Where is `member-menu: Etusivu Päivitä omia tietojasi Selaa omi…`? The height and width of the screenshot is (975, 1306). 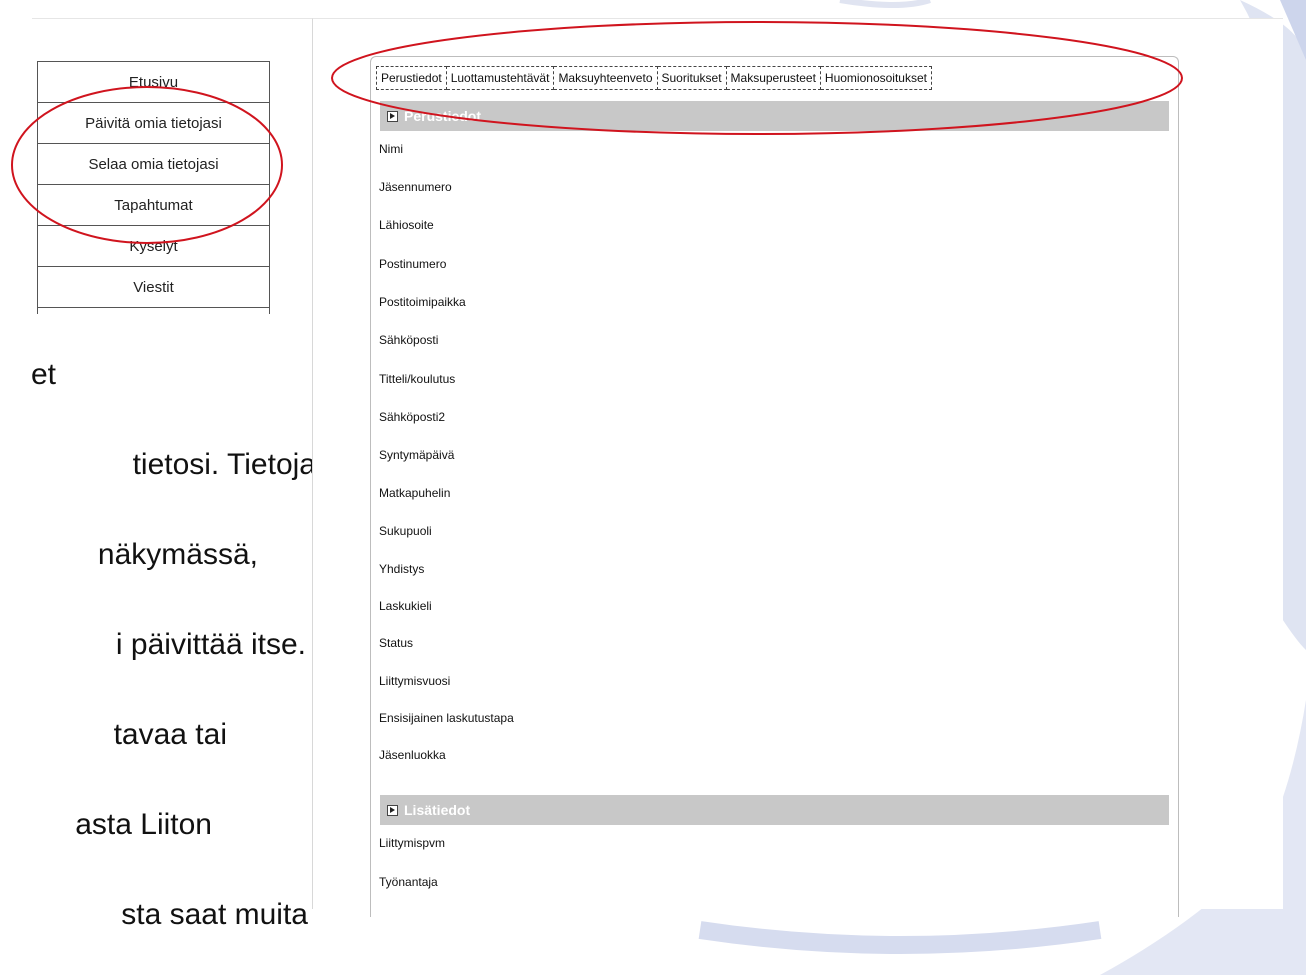
member-menu: Etusivu Päivitä omia tietojasi Selaa omi… is located at coordinates (153, 187).